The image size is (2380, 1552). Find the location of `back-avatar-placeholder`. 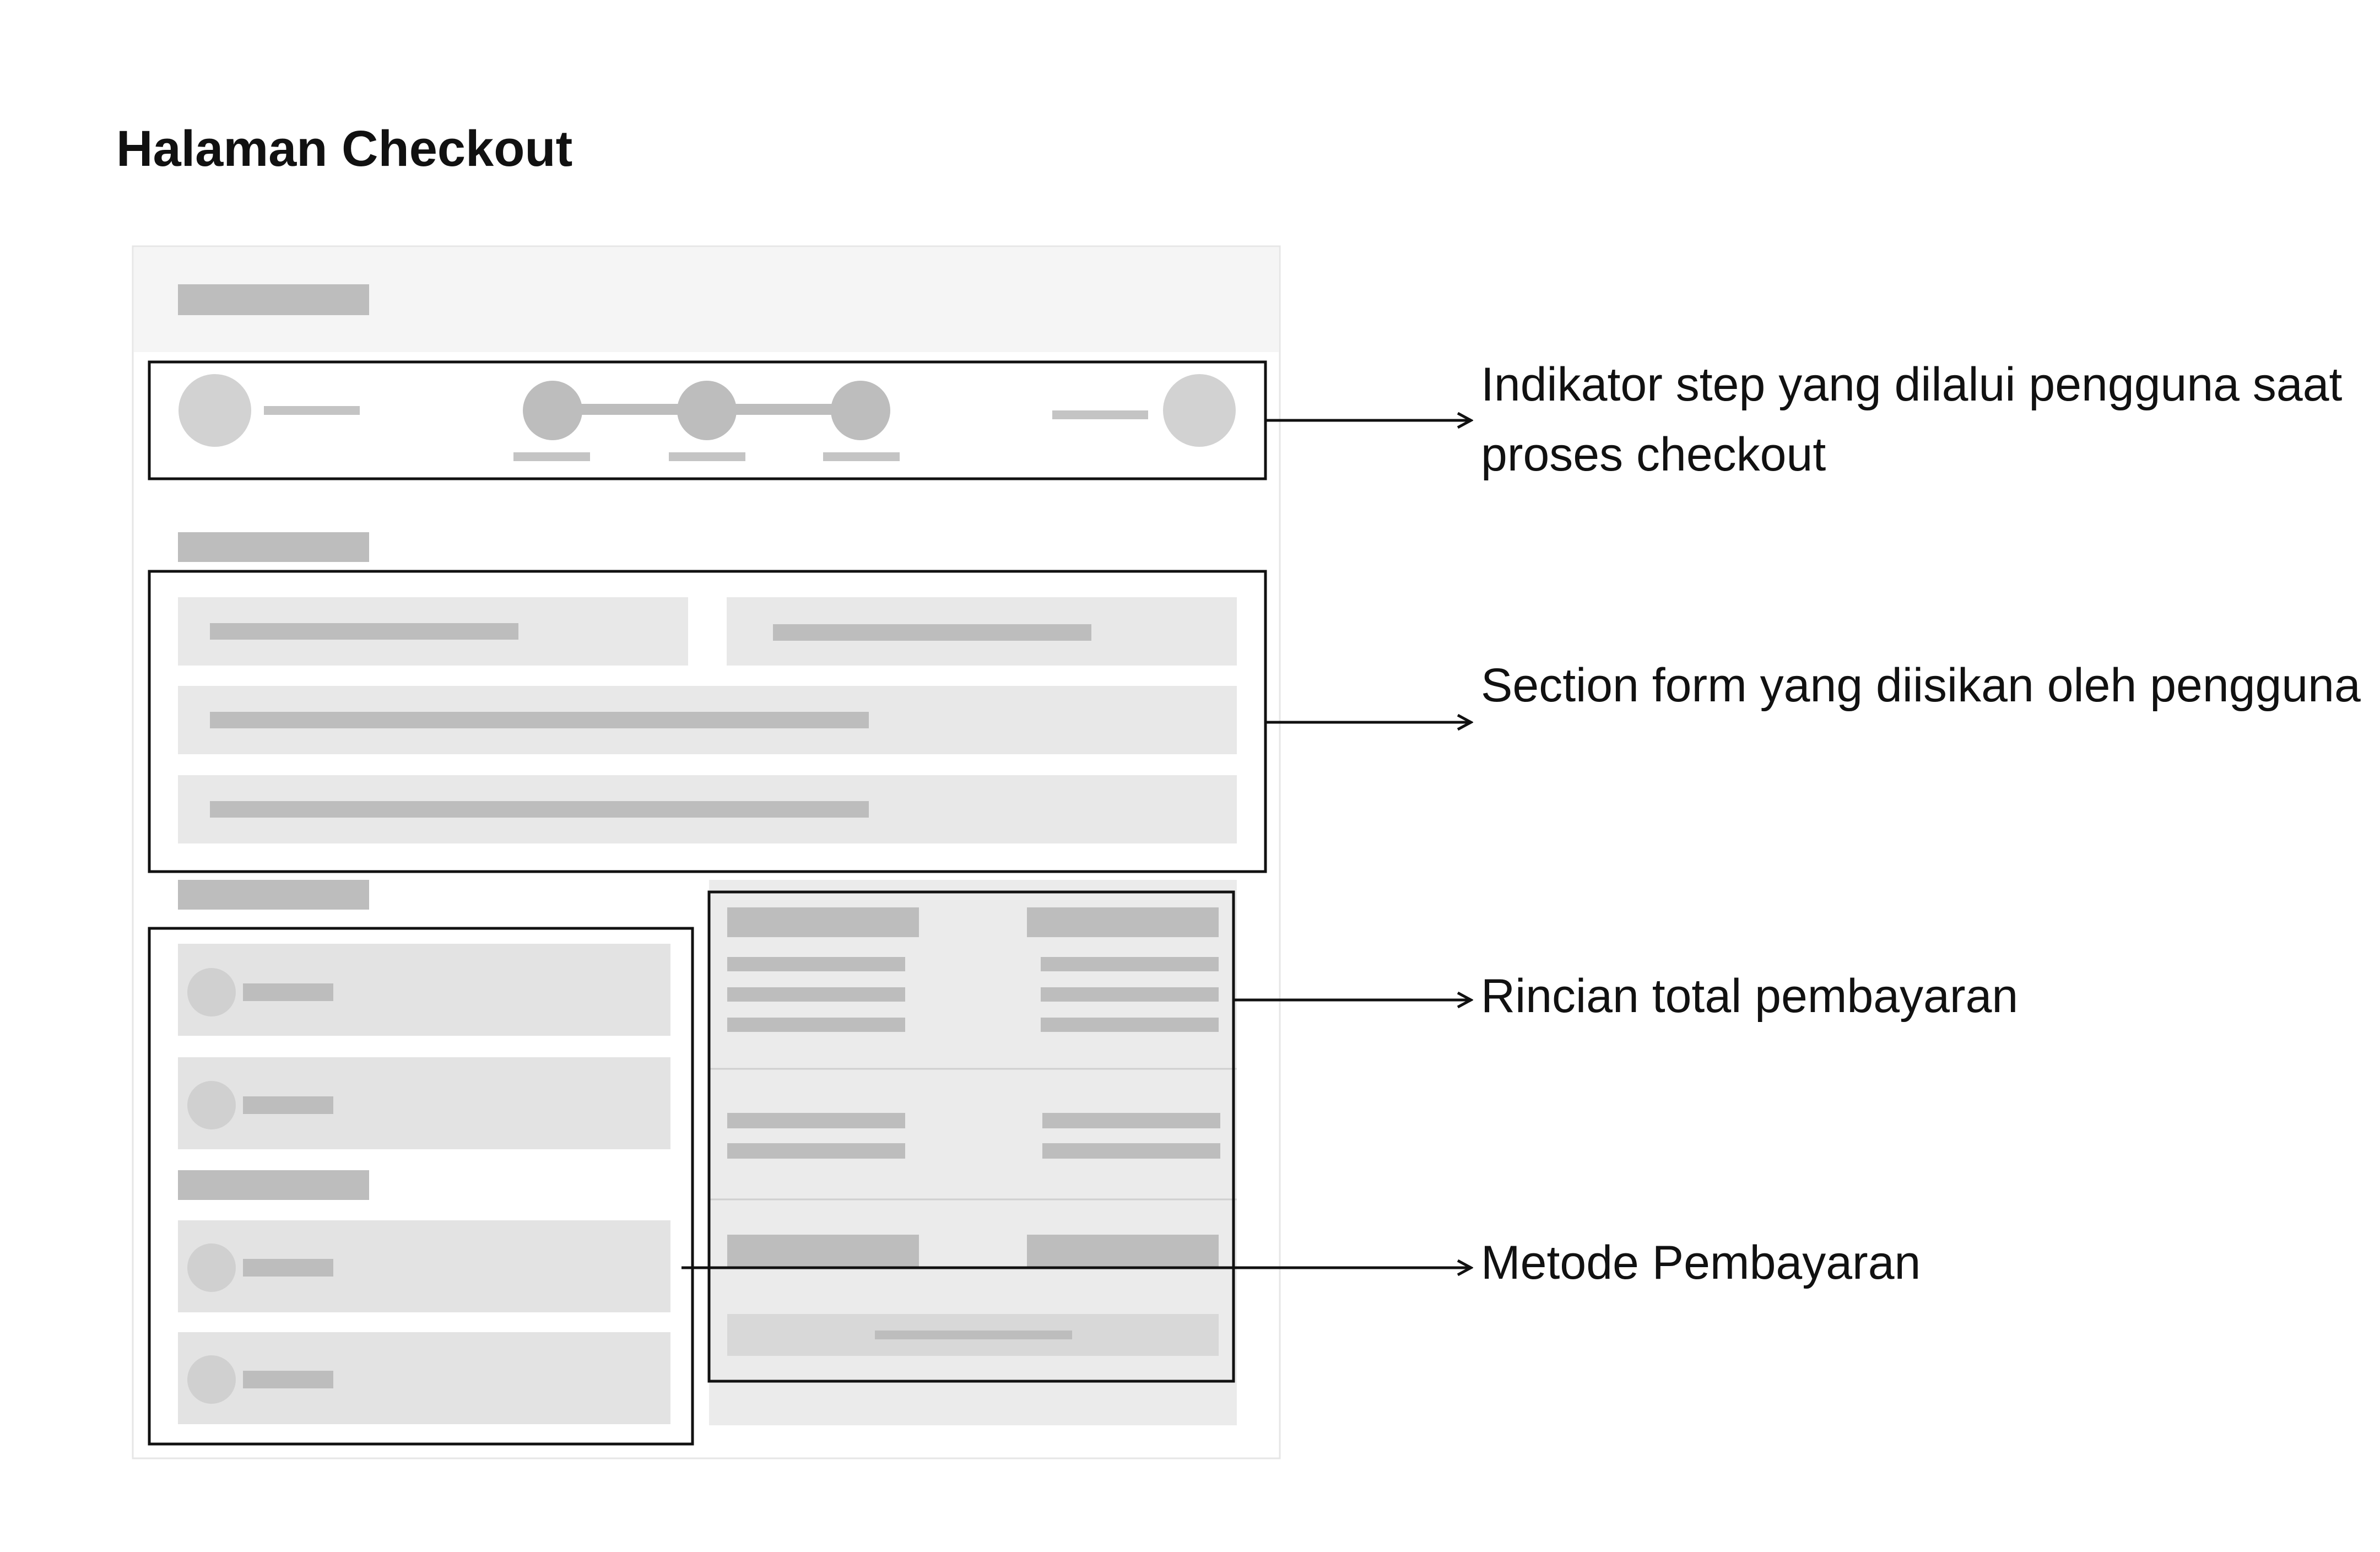

back-avatar-placeholder is located at coordinates (214, 410).